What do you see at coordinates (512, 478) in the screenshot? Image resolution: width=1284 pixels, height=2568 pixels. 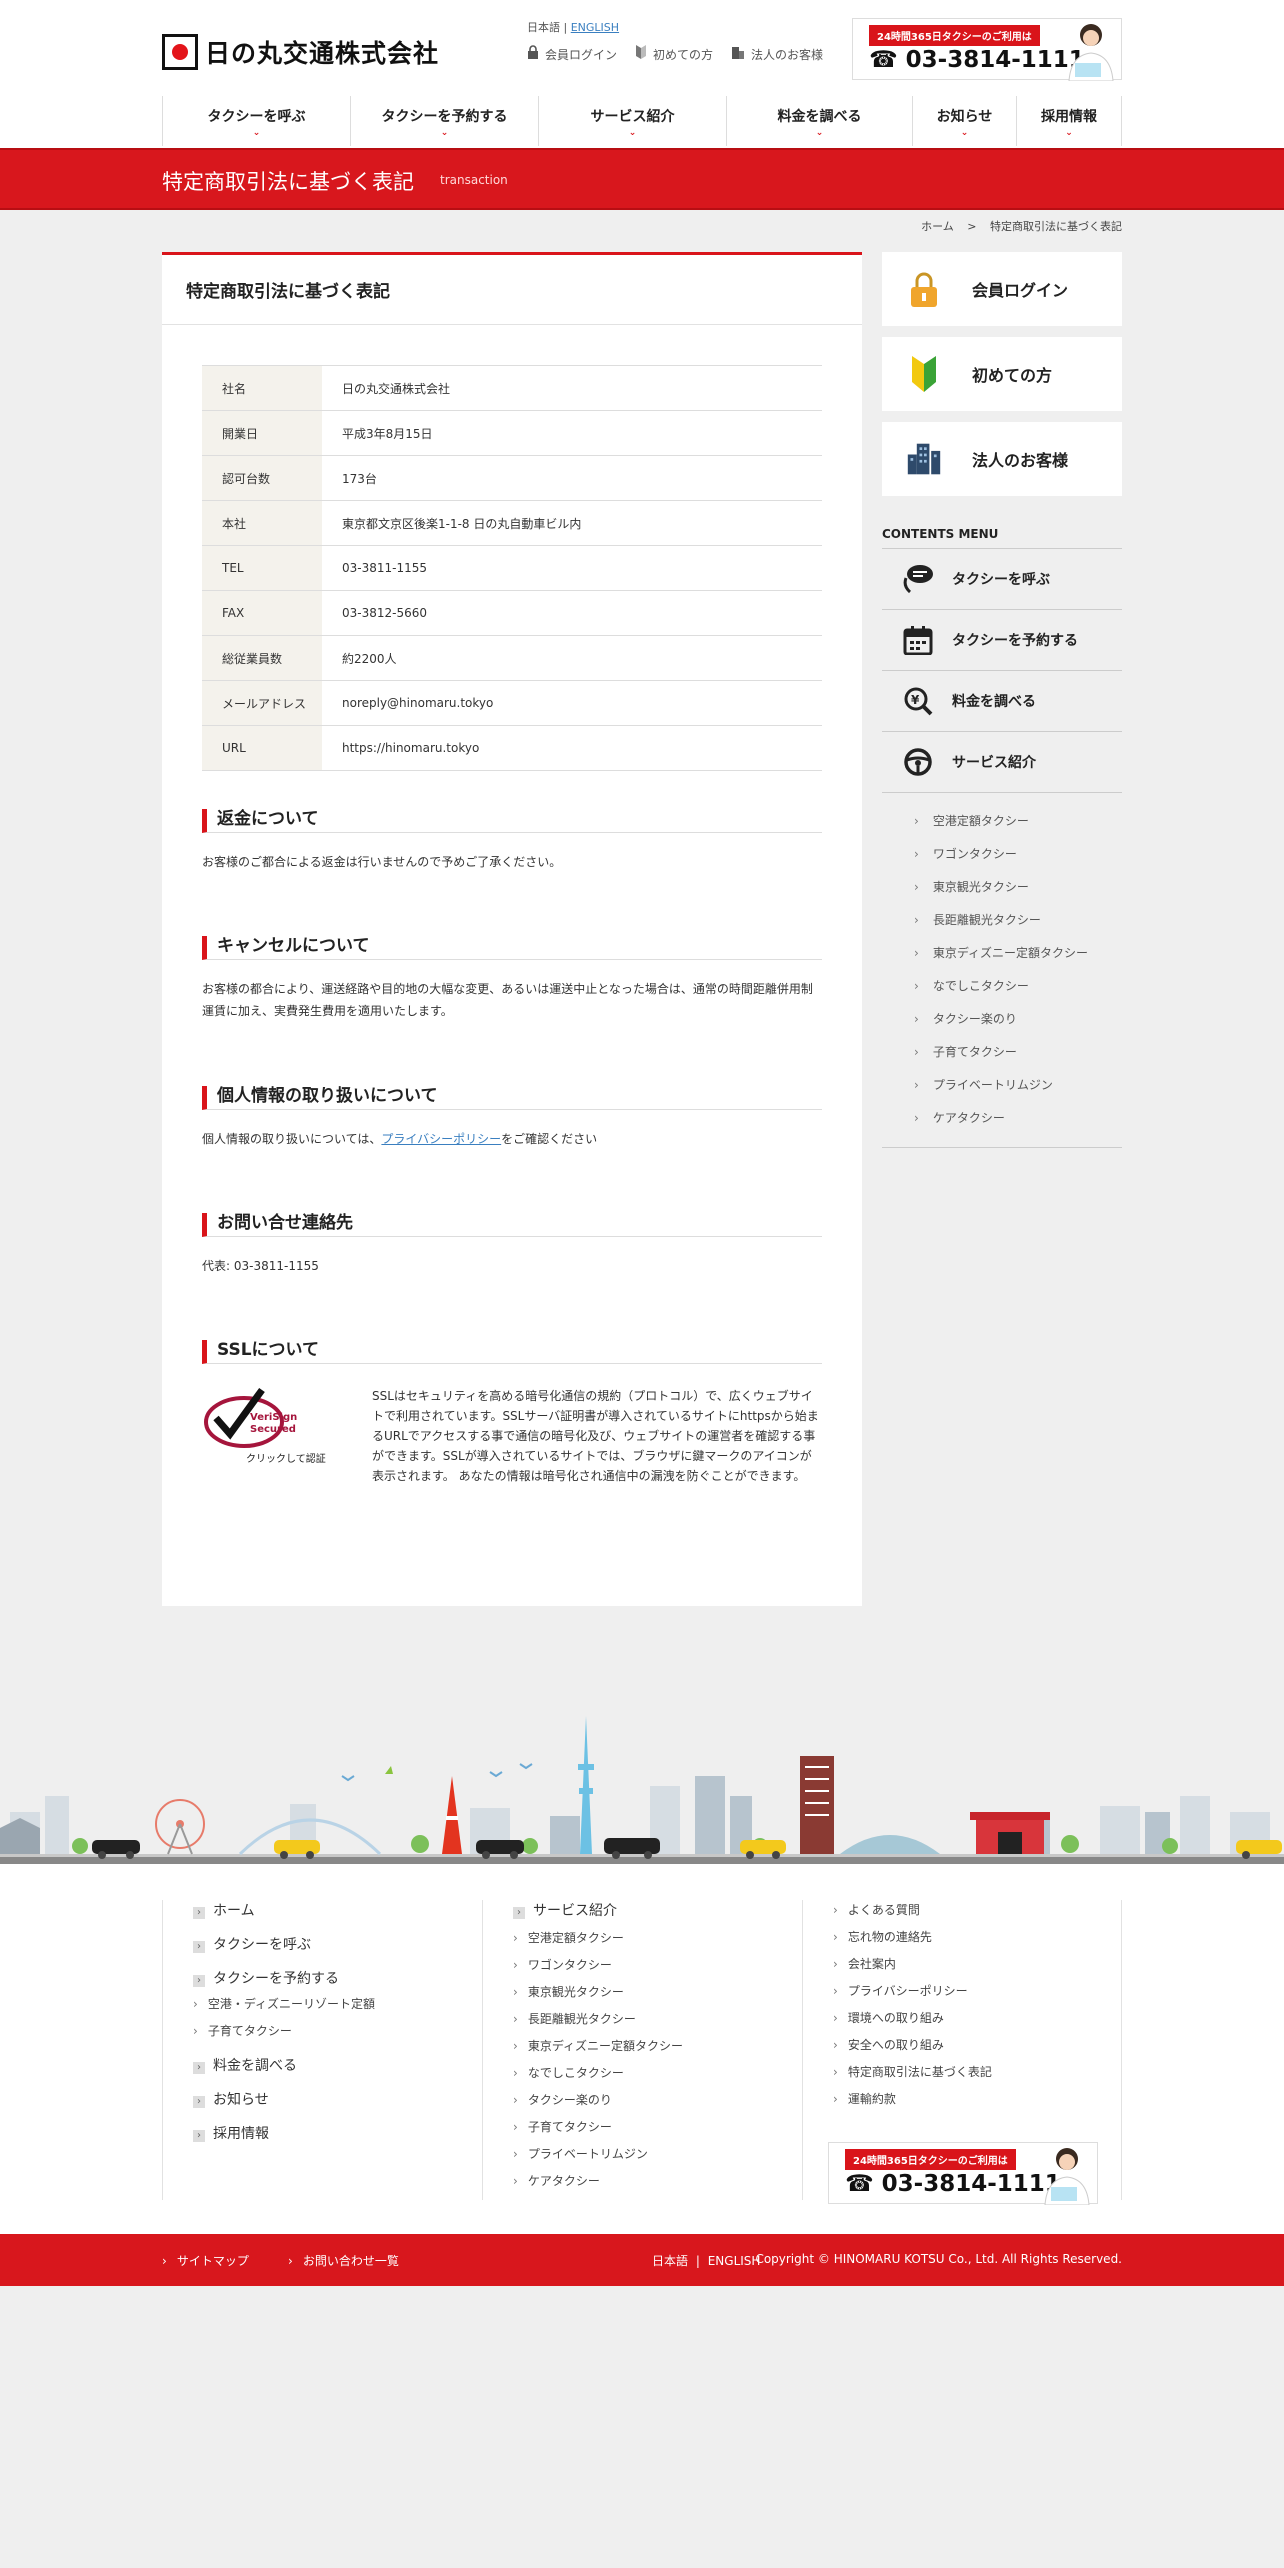 I see `table-row: 認可台数 173台` at bounding box center [512, 478].